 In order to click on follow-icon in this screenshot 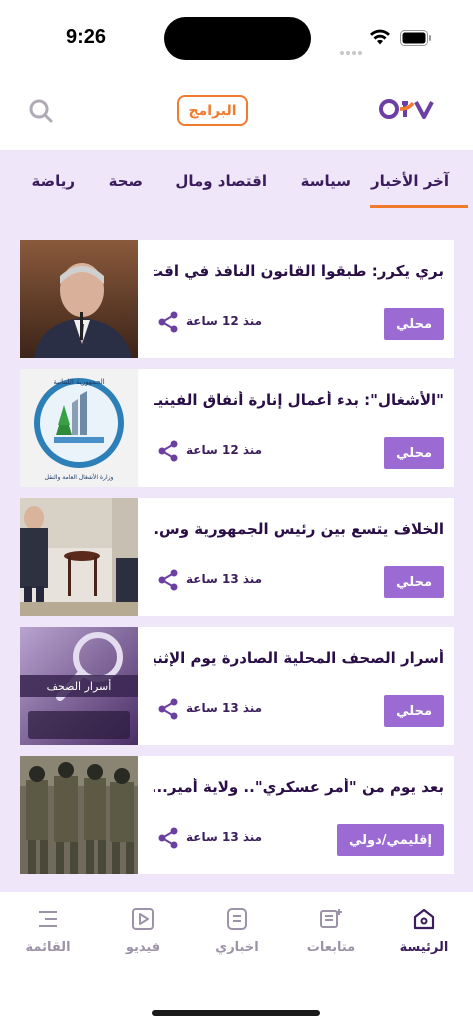, I will do `click(331, 918)`.